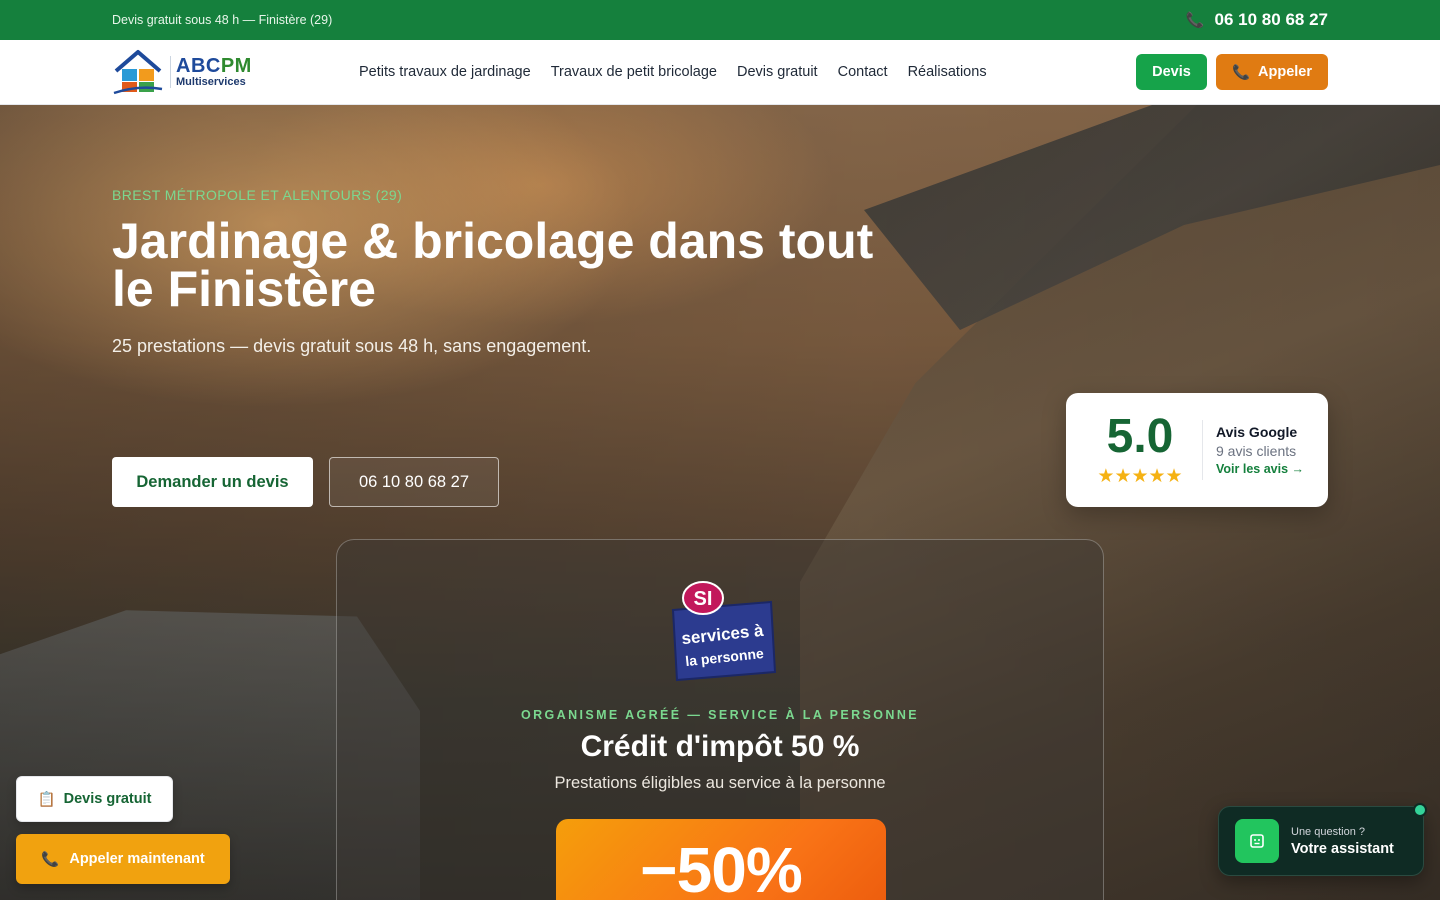 The width and height of the screenshot is (1440, 900). Describe the element at coordinates (1342, 848) in the screenshot. I see `assistant-name: Votre assistant` at that location.